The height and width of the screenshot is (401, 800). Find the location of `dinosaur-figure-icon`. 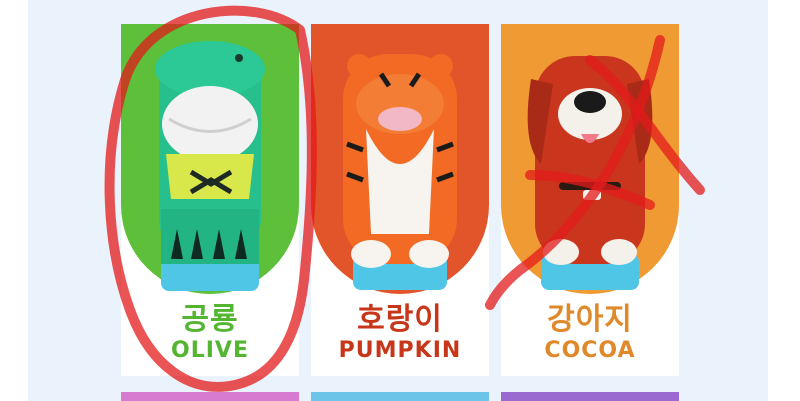

dinosaur-figure-icon is located at coordinates (210, 166).